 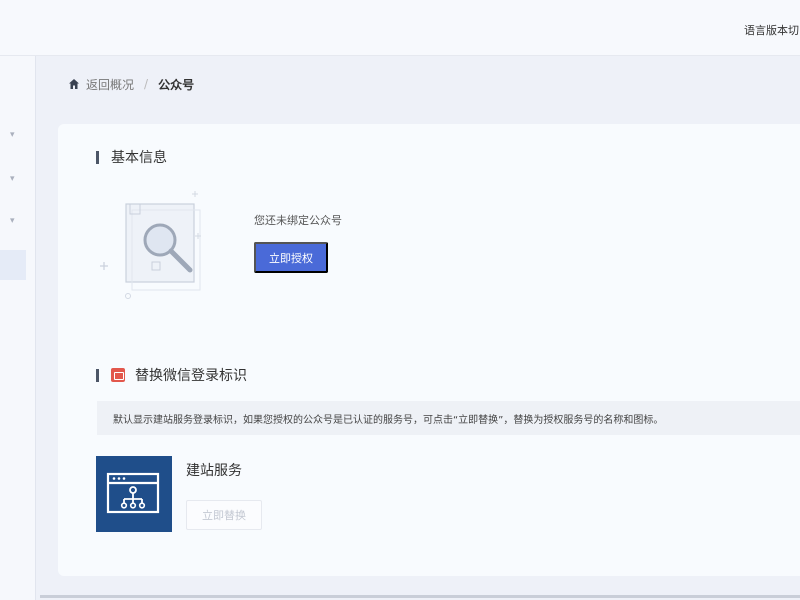 What do you see at coordinates (176, 84) in the screenshot?
I see `breadcrumb-current: 公众号` at bounding box center [176, 84].